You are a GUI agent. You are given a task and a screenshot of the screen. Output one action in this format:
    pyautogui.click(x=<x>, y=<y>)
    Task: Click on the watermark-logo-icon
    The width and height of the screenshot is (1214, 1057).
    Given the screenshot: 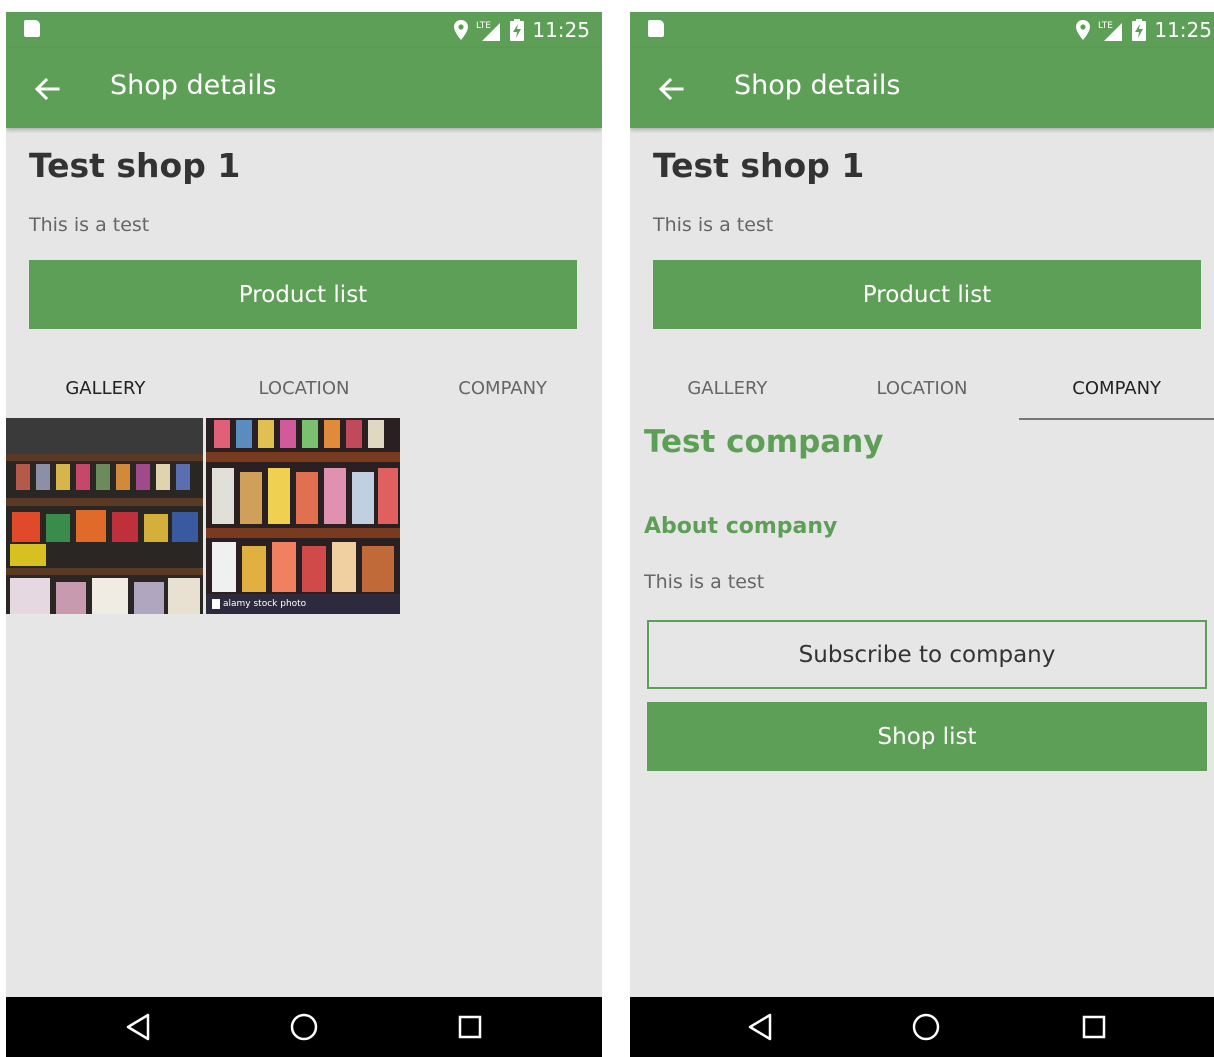 What is the action you would take?
    pyautogui.click(x=216, y=604)
    